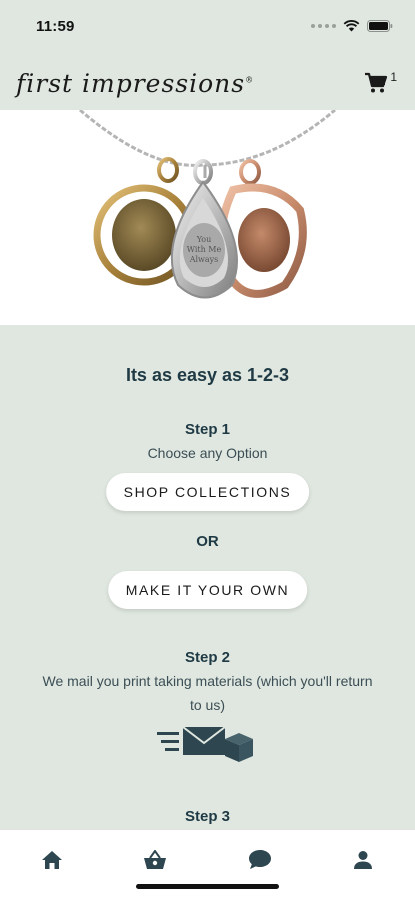 This screenshot has width=415, height=900. Describe the element at coordinates (207, 26) in the screenshot. I see `status-bar: 11:59` at that location.